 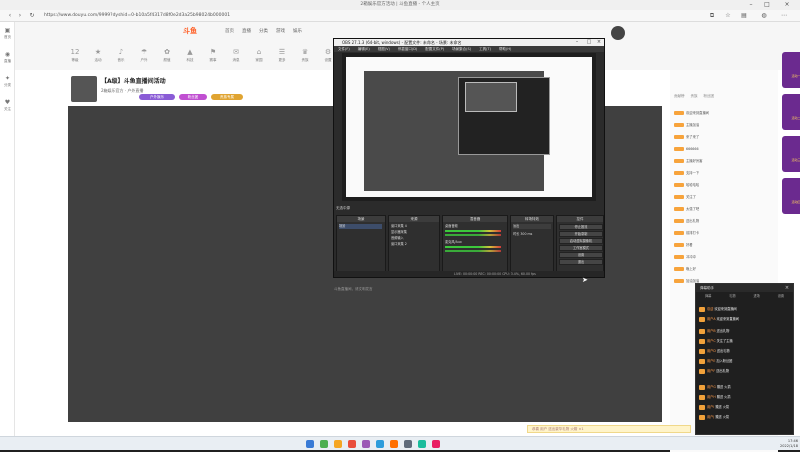 I want to click on room-tag: 粉丝团, so click(x=193, y=97).